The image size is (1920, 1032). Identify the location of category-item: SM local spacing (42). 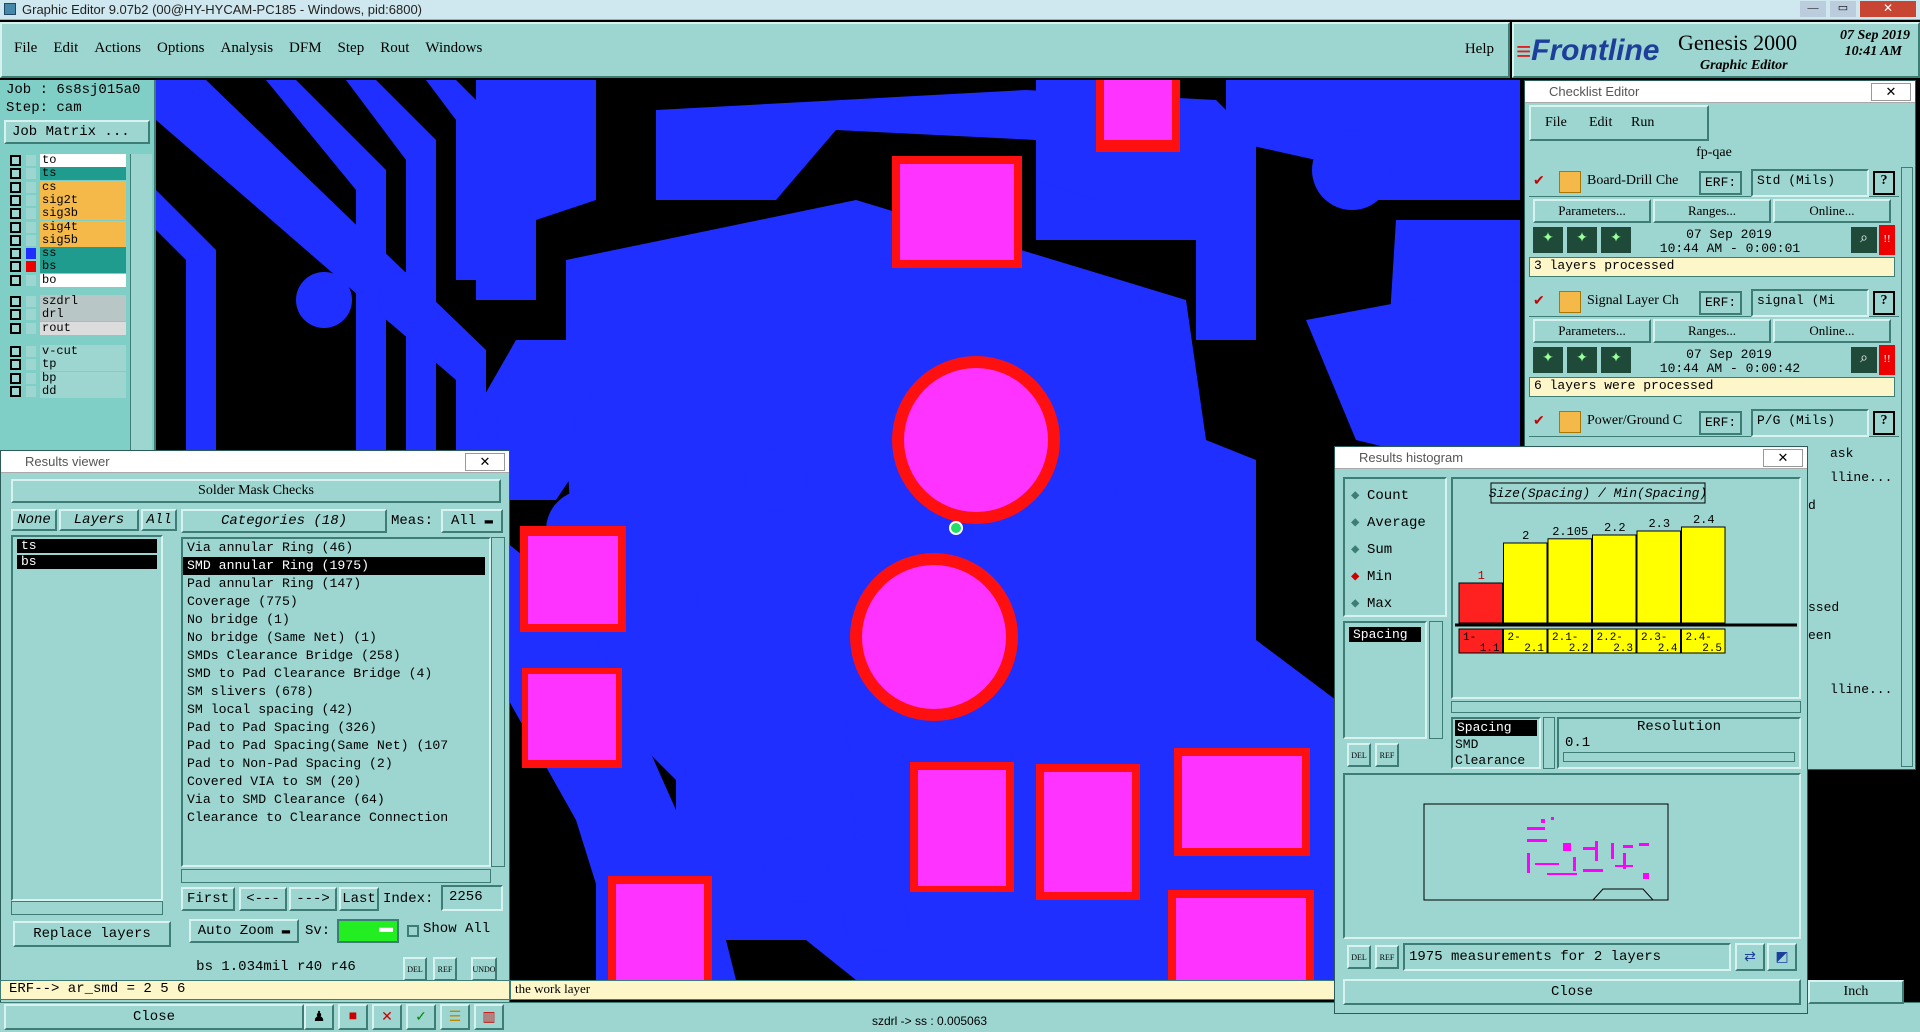
(334, 710).